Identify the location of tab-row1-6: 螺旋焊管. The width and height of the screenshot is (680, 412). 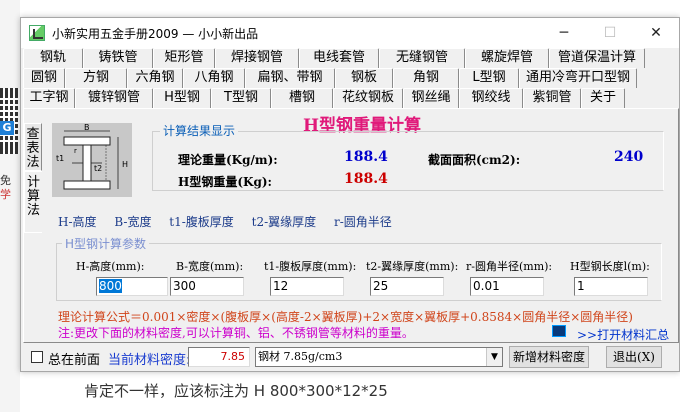
(507, 58).